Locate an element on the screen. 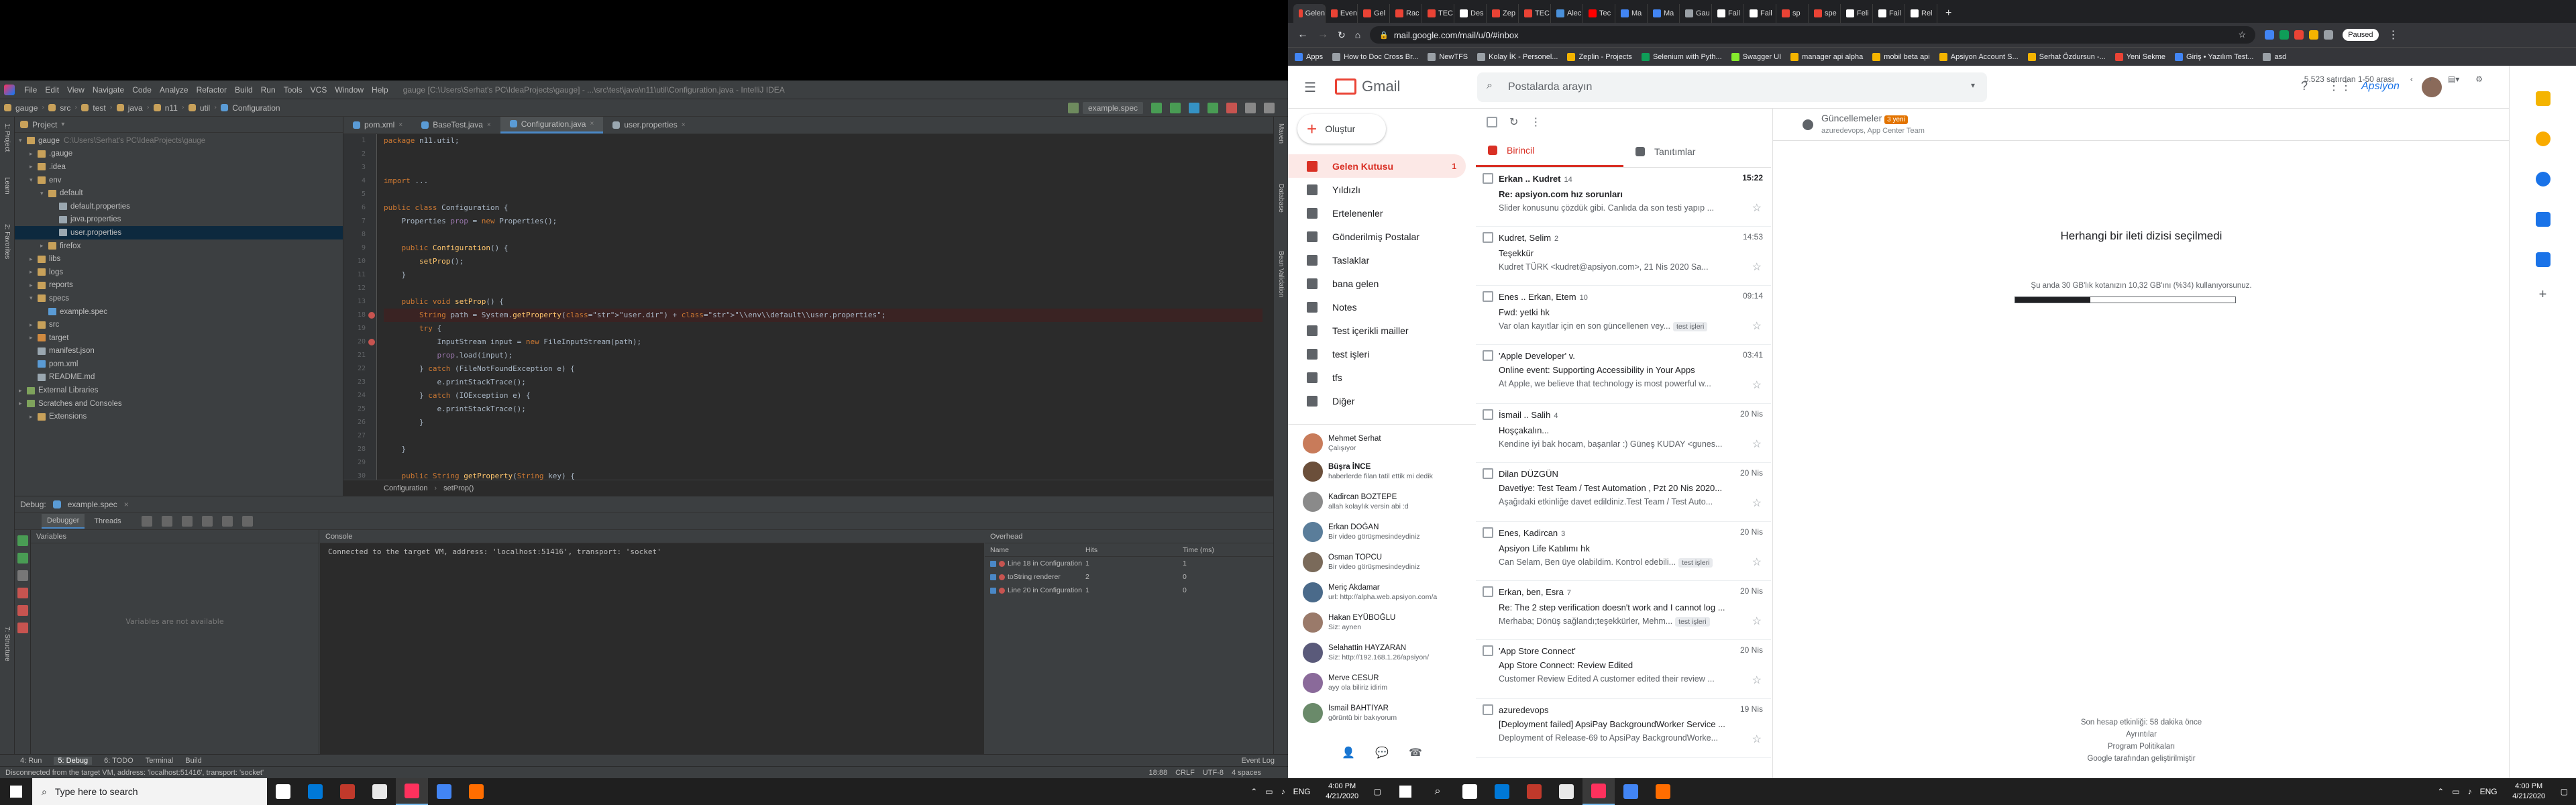 This screenshot has height=805, width=2576. tree-item: ▾ env is located at coordinates (179, 180).